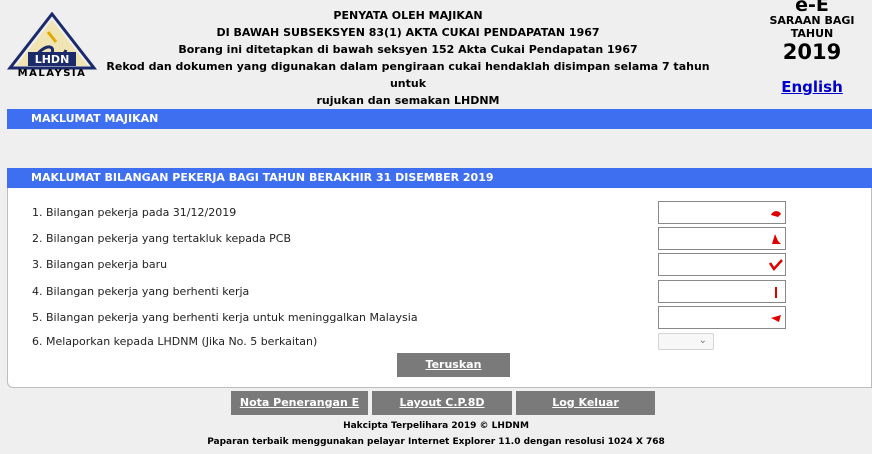  I want to click on lhdn-logo: LHDN MALAYSIA, so click(52, 46).